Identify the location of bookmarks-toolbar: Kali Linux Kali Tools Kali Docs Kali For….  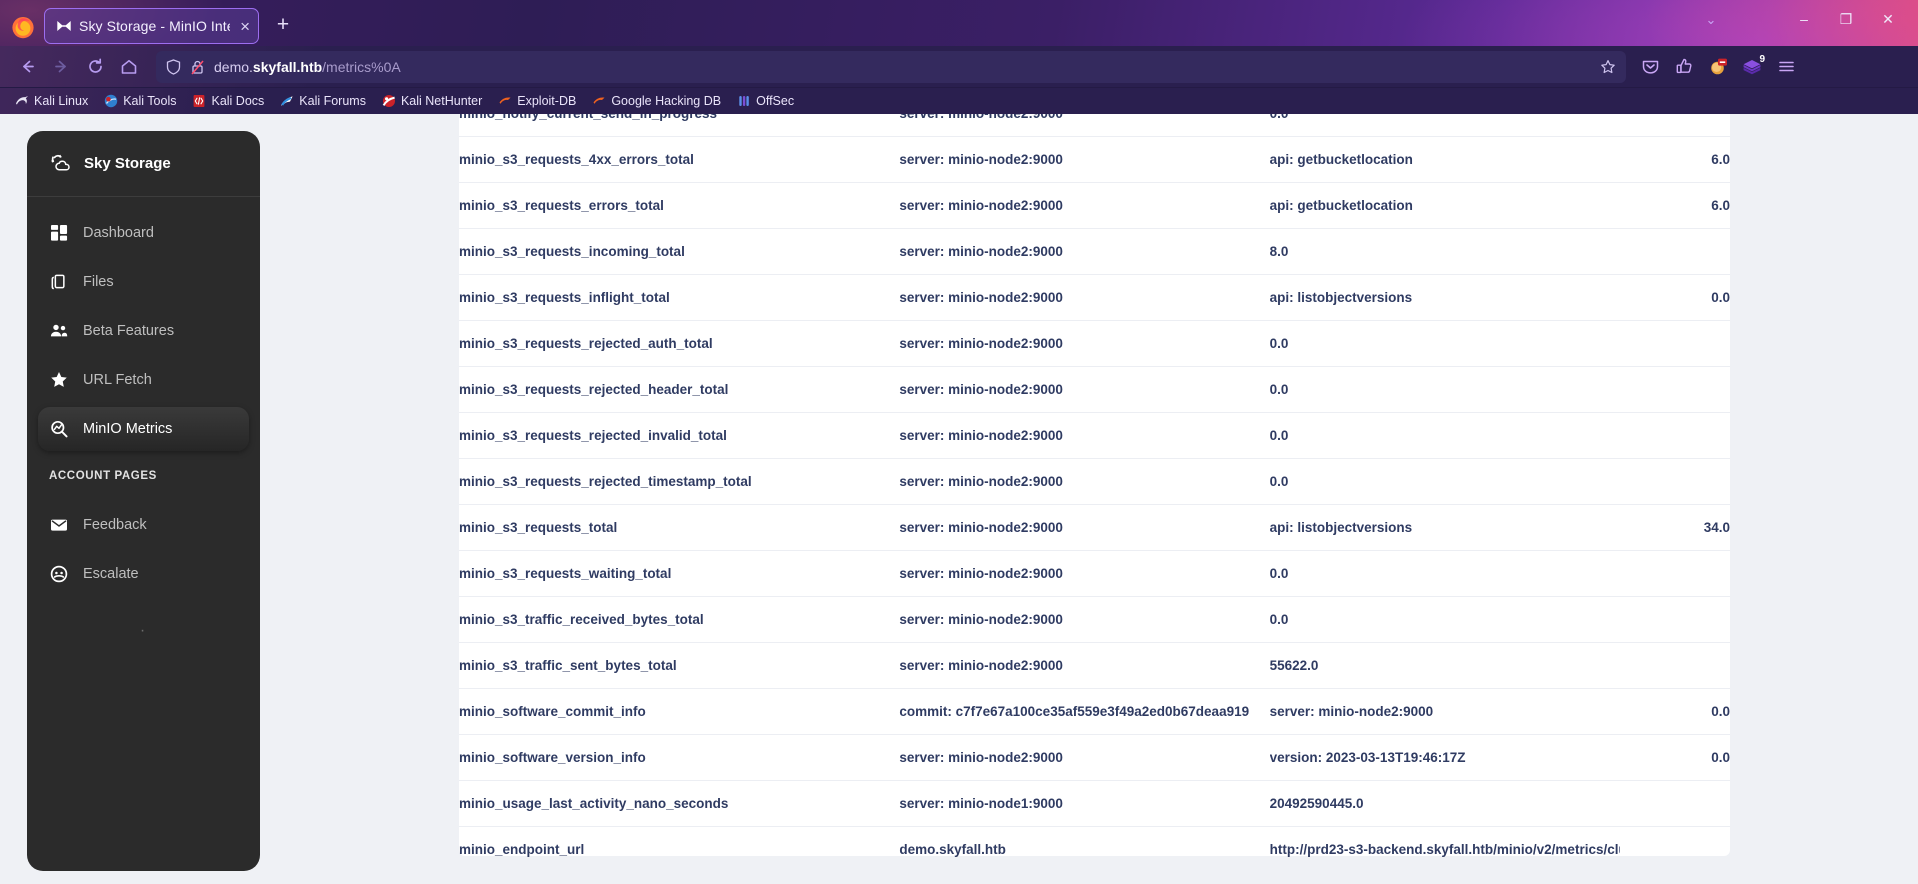
(959, 101).